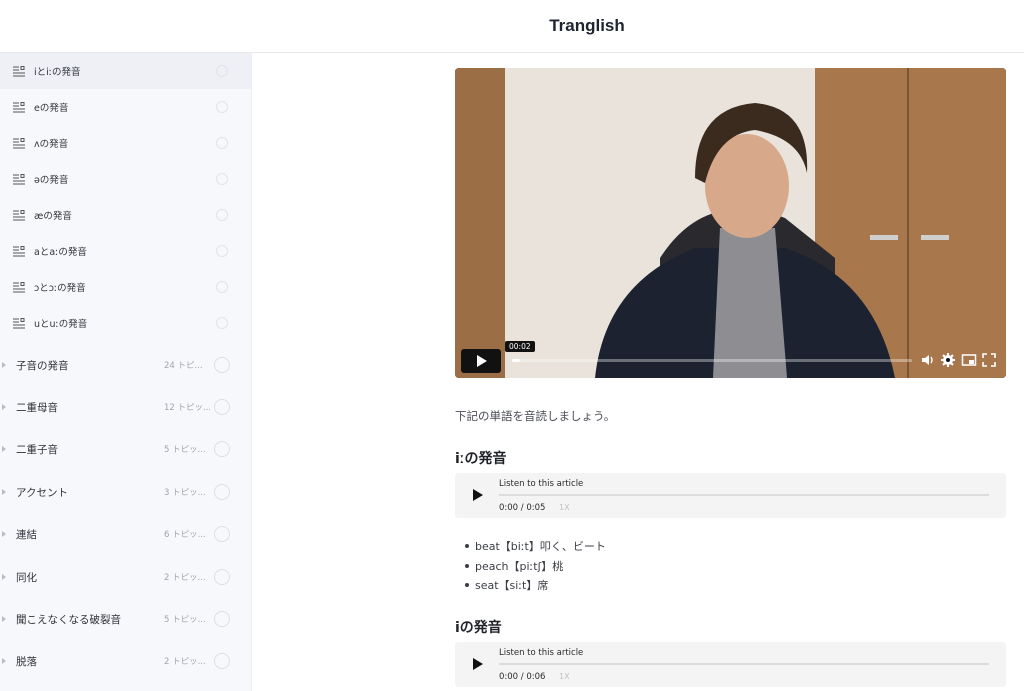 The image size is (1024, 691). Describe the element at coordinates (989, 360) in the screenshot. I see `fullscreen-icon` at that location.